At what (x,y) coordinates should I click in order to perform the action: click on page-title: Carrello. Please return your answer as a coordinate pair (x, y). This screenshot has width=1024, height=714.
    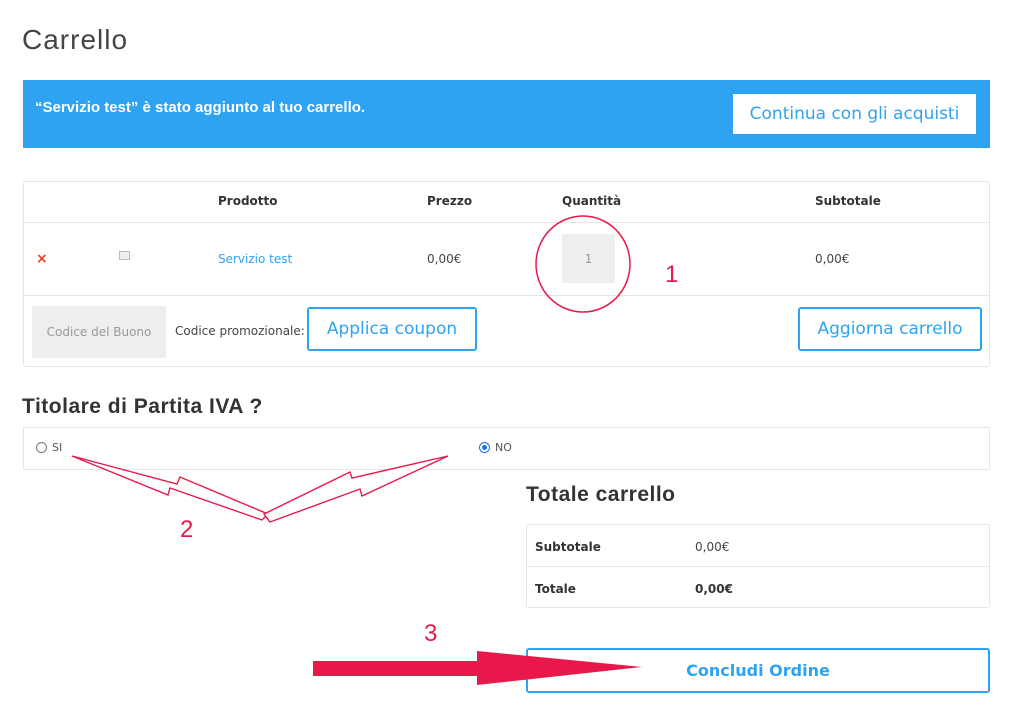
    Looking at the image, I should click on (75, 39).